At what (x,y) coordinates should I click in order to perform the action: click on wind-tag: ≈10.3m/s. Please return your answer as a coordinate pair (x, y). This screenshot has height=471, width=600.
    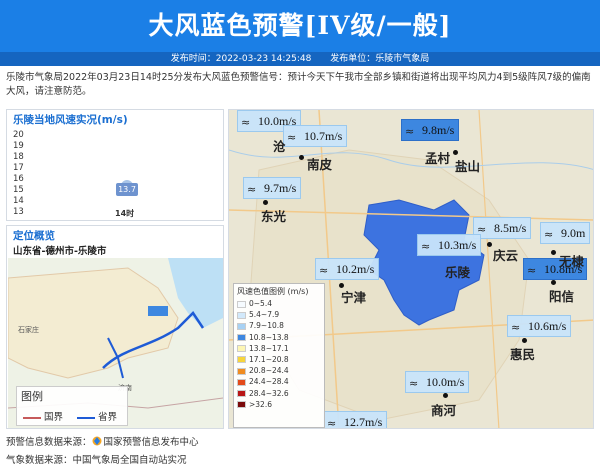
    Looking at the image, I should click on (449, 245).